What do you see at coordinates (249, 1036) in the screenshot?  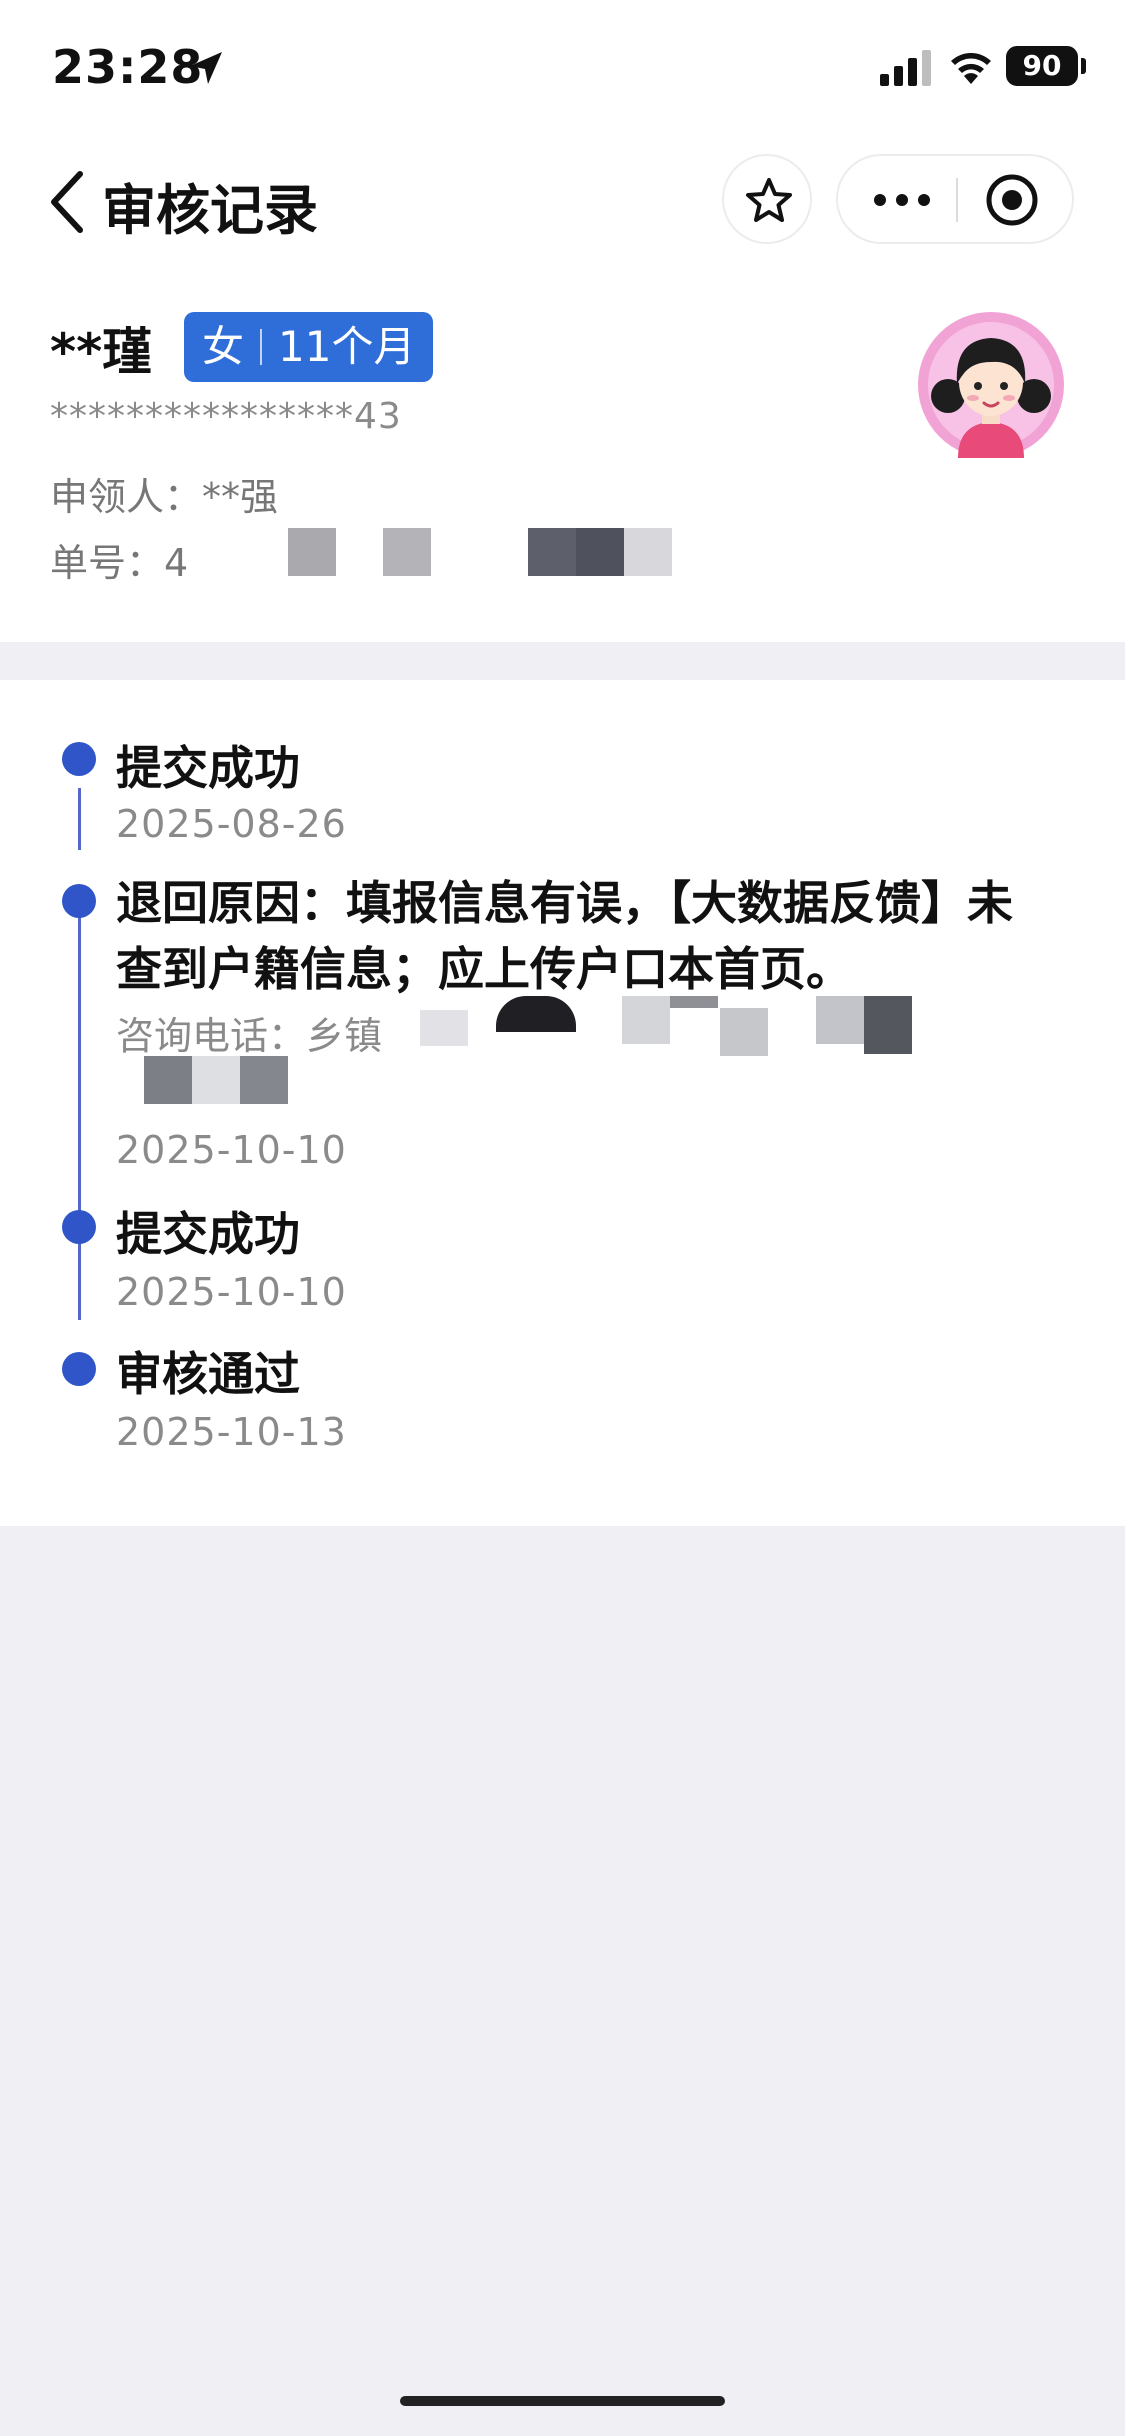 I see `consult-phone: 咨询电话：乡镇` at bounding box center [249, 1036].